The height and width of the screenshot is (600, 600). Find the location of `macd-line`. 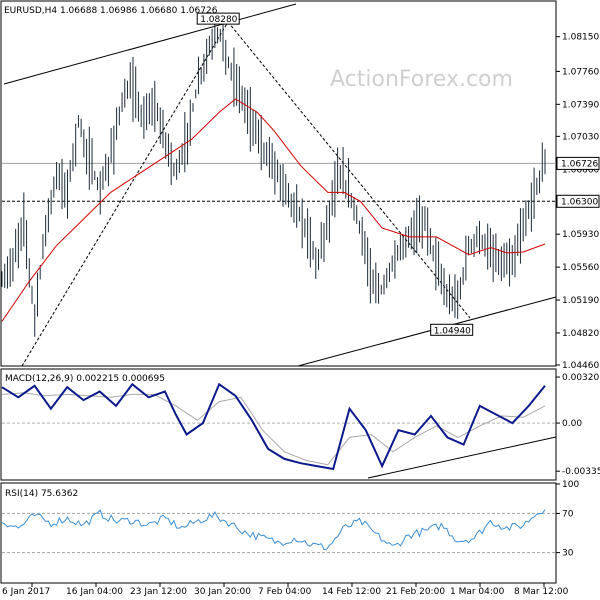

macd-line is located at coordinates (273, 426).